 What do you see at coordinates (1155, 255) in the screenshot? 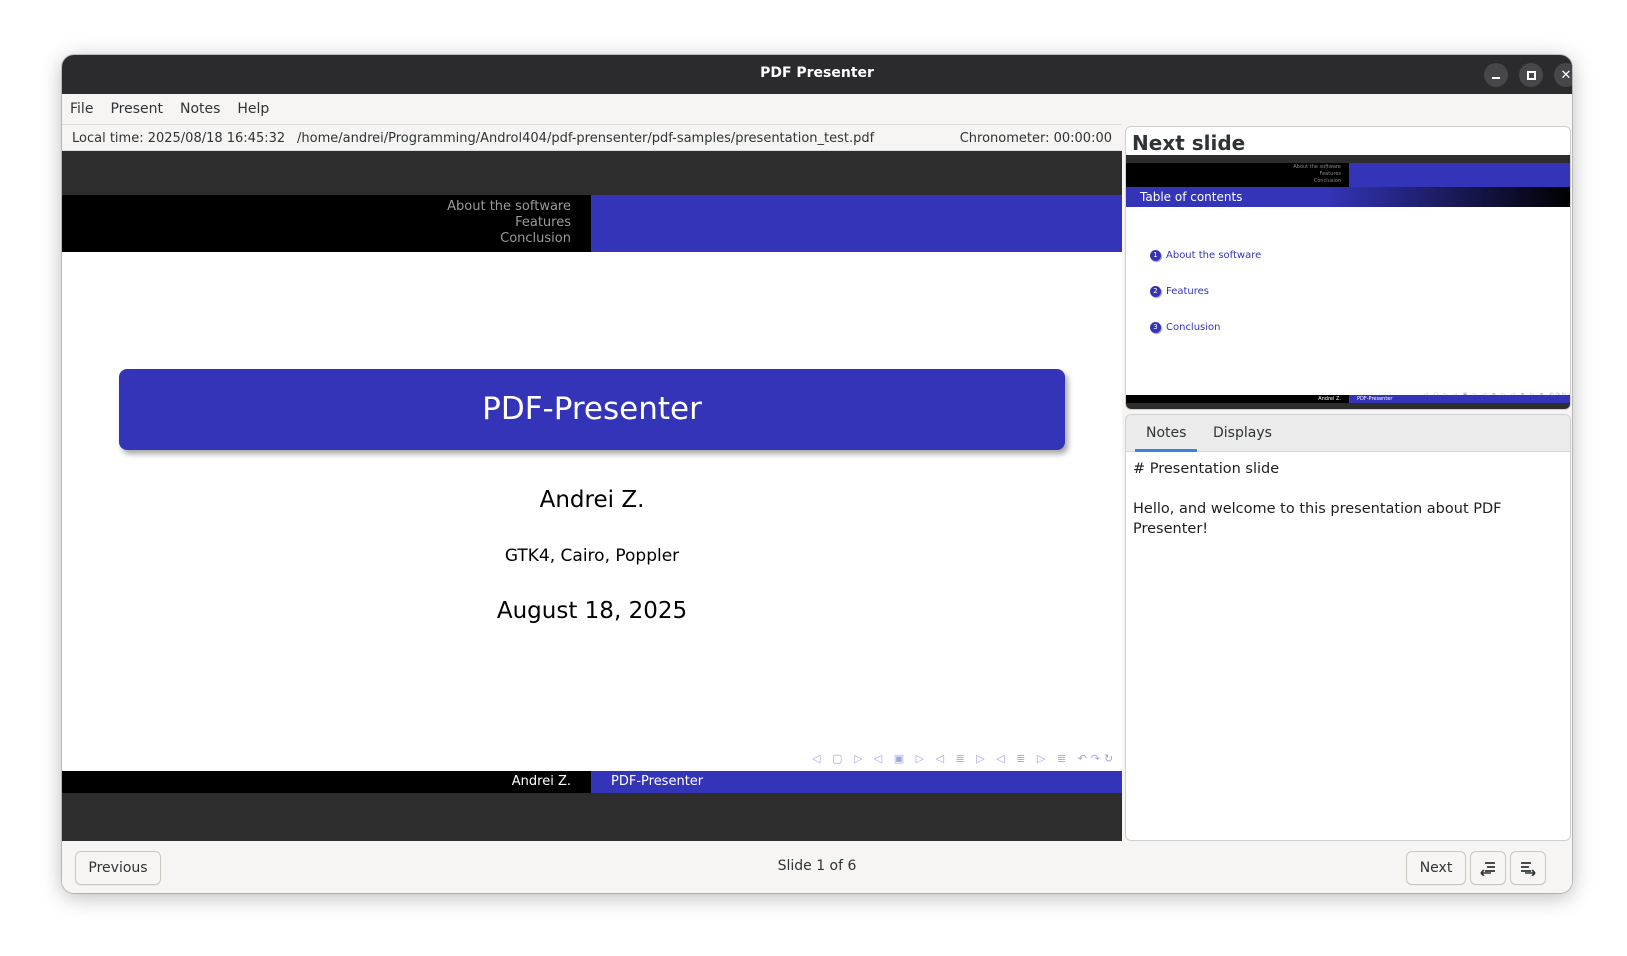
I see `toc-number: 1` at bounding box center [1155, 255].